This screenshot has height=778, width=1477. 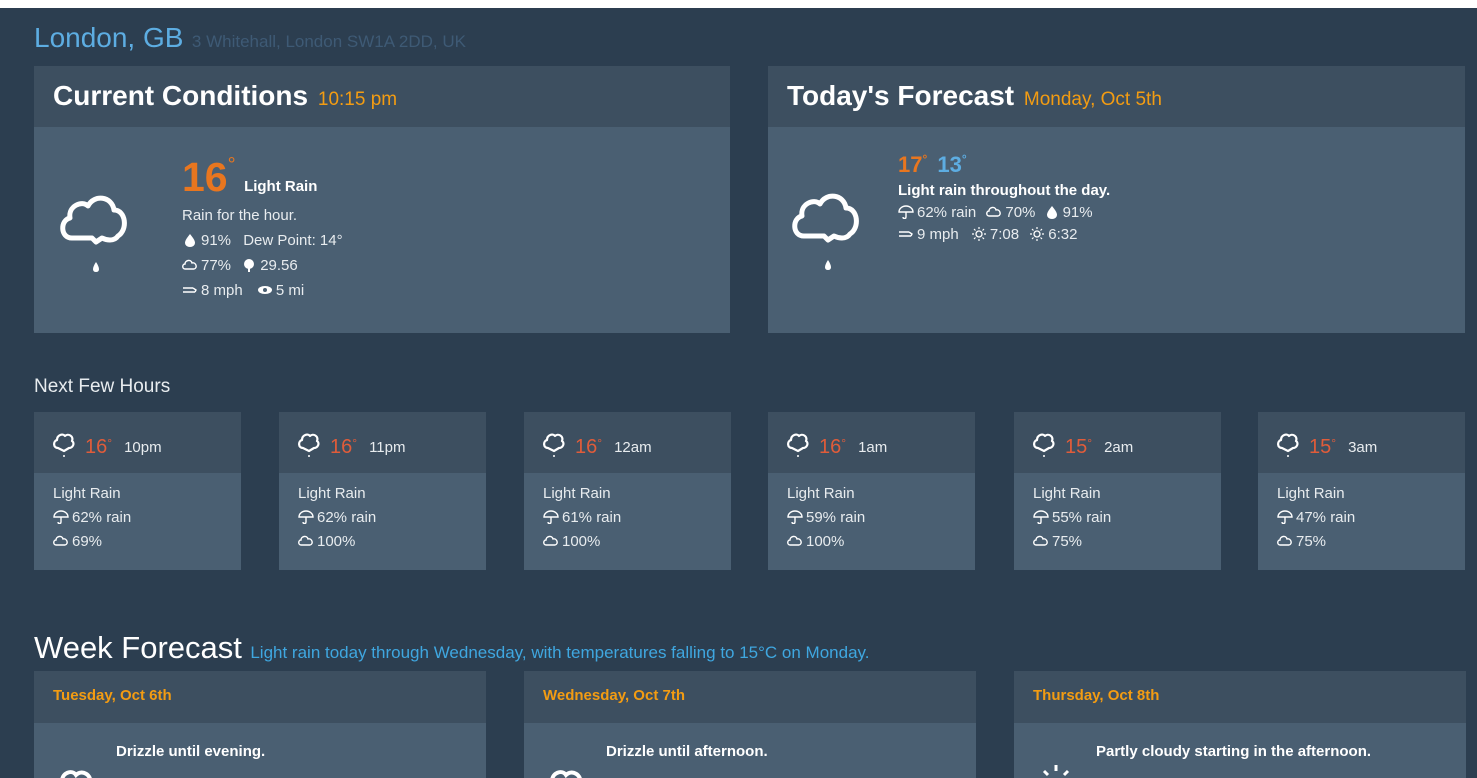 What do you see at coordinates (1077, 212) in the screenshot?
I see `today-humidity: 91%` at bounding box center [1077, 212].